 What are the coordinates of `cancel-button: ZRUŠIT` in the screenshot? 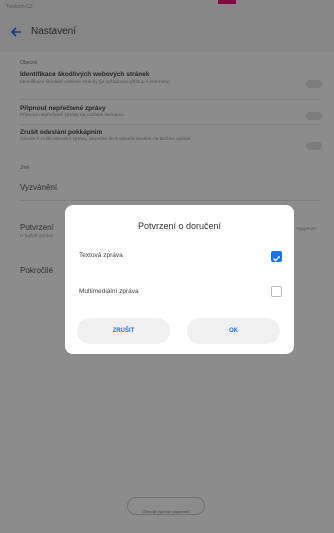 It's located at (123, 331).